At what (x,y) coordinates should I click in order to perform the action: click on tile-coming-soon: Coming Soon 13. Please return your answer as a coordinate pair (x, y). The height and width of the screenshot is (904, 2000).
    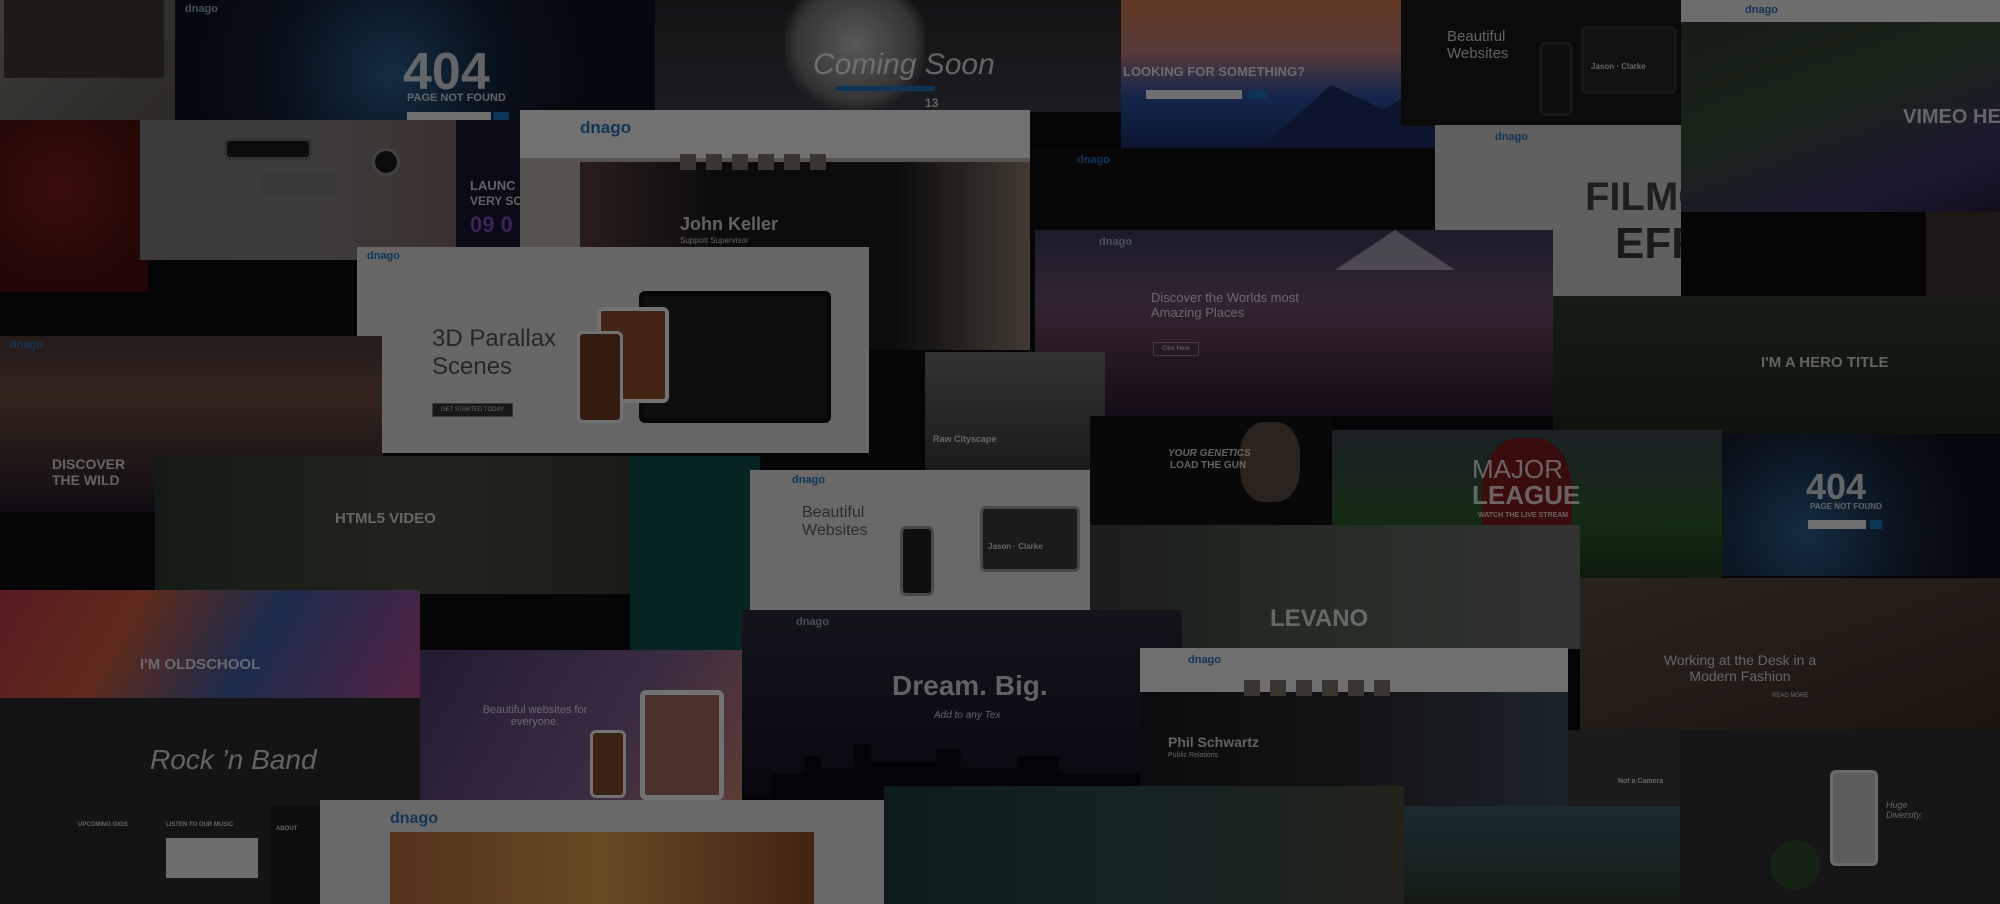
    Looking at the image, I should click on (888, 56).